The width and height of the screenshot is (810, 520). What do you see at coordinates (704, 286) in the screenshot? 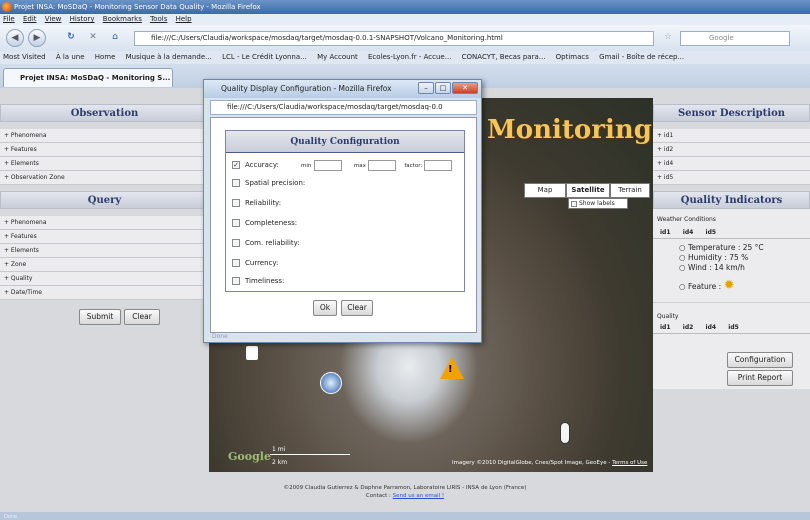
I see `feature-text: Feature :` at bounding box center [704, 286].